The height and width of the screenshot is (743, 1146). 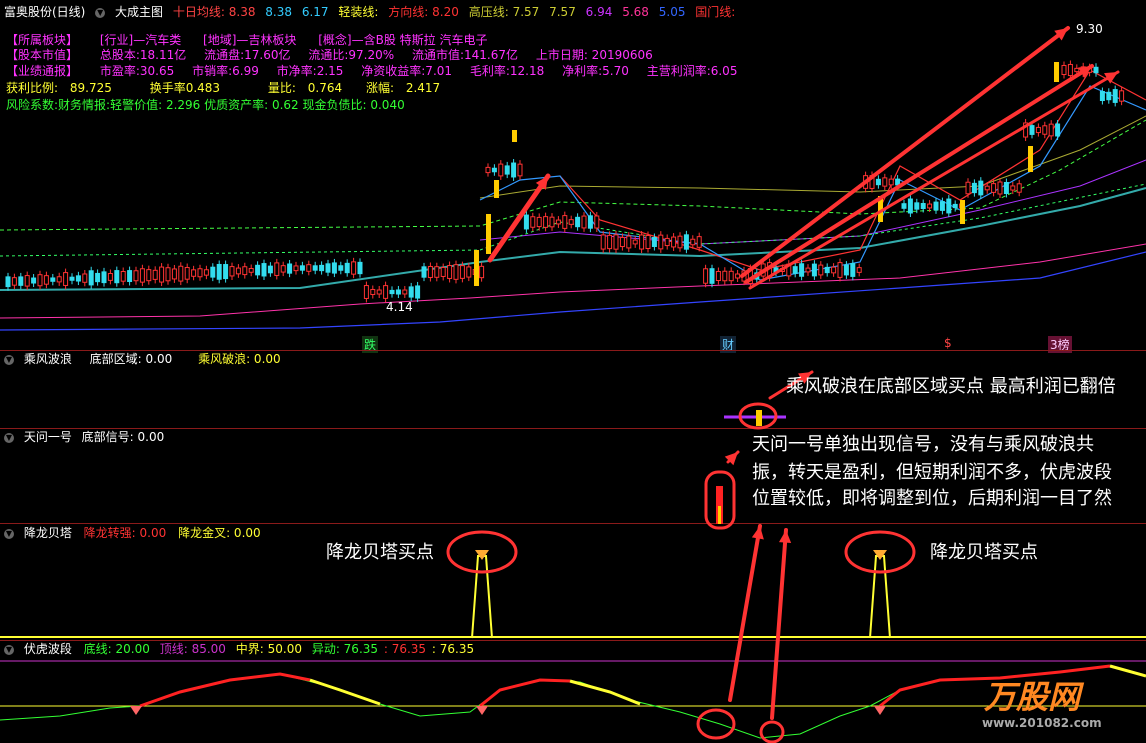 I want to click on twyh-signal-mark, so click(x=719, y=515).